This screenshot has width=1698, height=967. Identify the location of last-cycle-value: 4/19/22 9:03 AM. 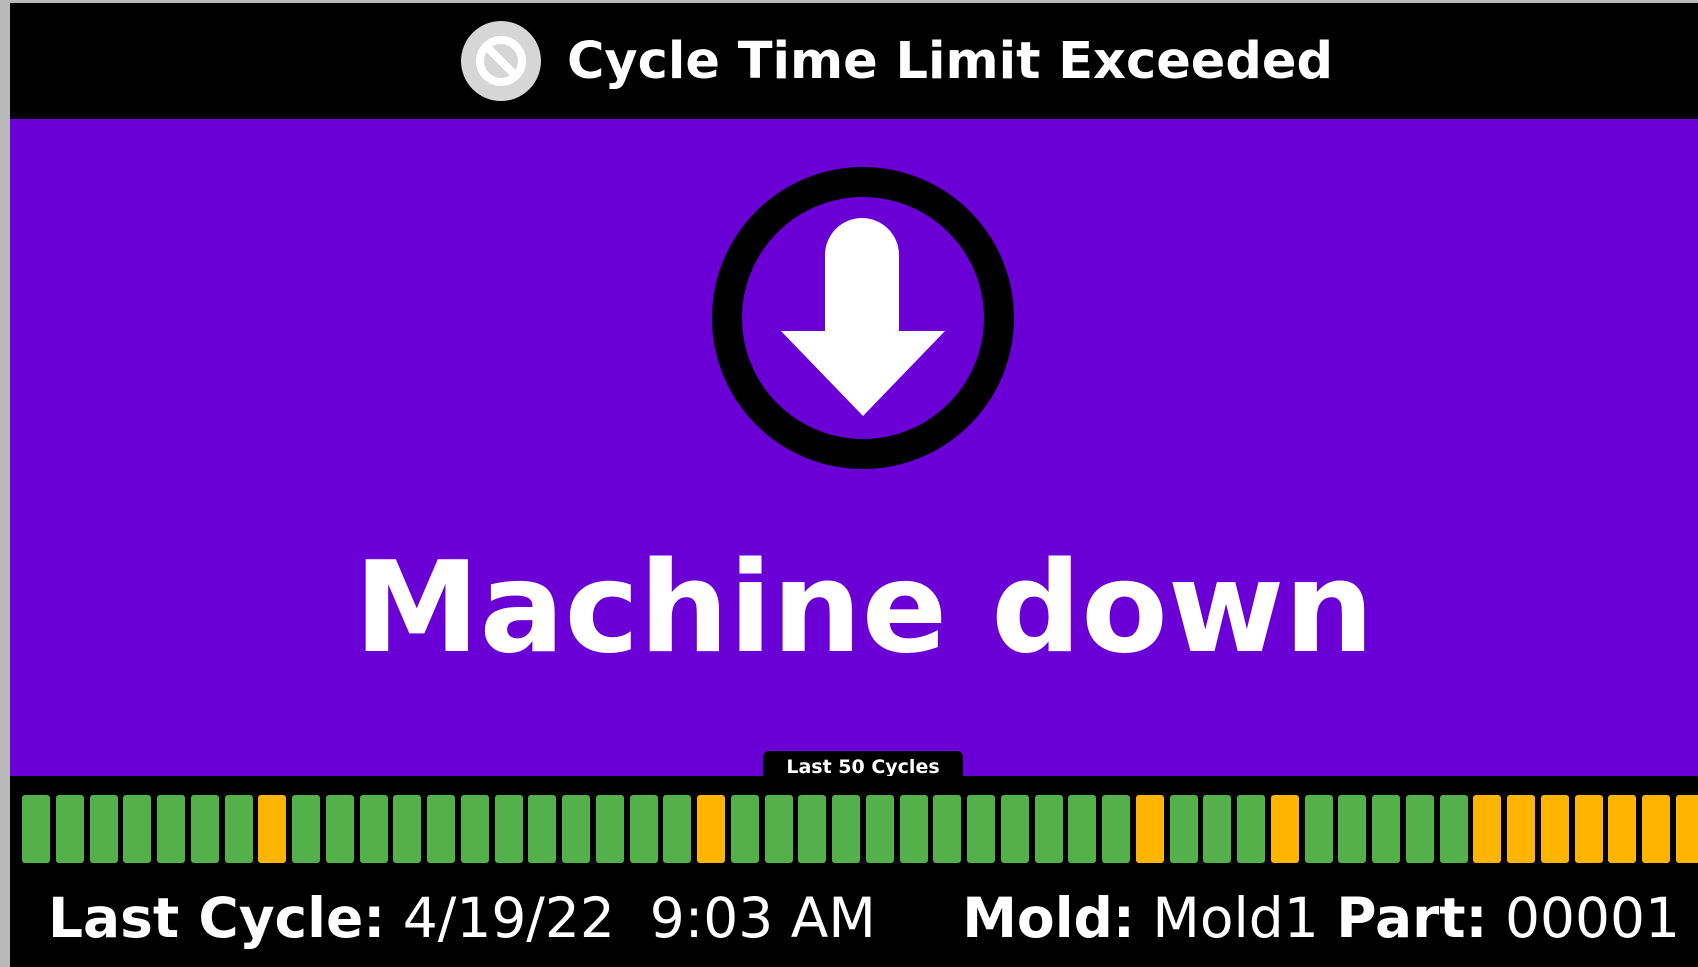
(639, 918).